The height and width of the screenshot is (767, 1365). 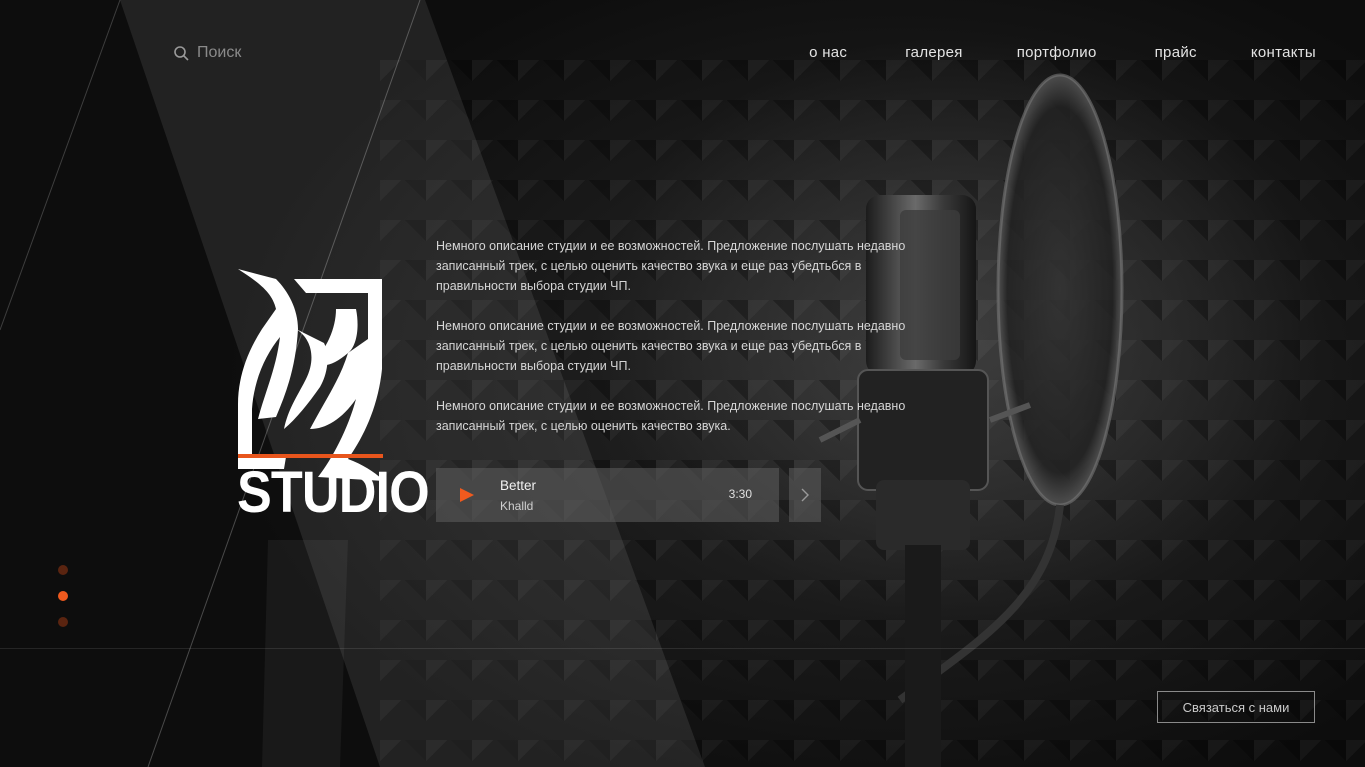 I want to click on track-duration: 3:30, so click(x=740, y=494).